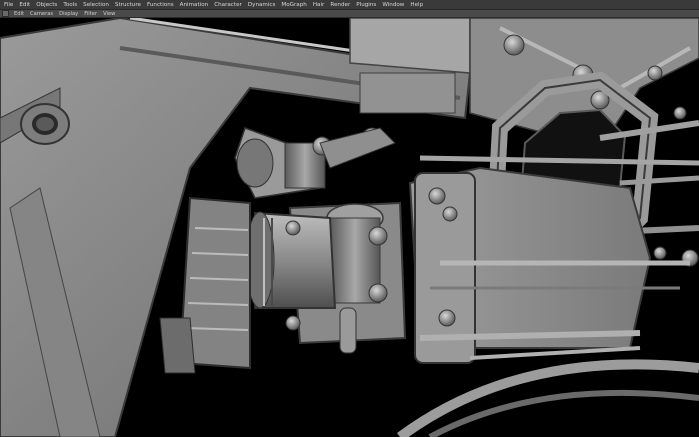 Image resolution: width=699 pixels, height=437 pixels. What do you see at coordinates (160, 5) in the screenshot?
I see `menu-functions: Functions` at bounding box center [160, 5].